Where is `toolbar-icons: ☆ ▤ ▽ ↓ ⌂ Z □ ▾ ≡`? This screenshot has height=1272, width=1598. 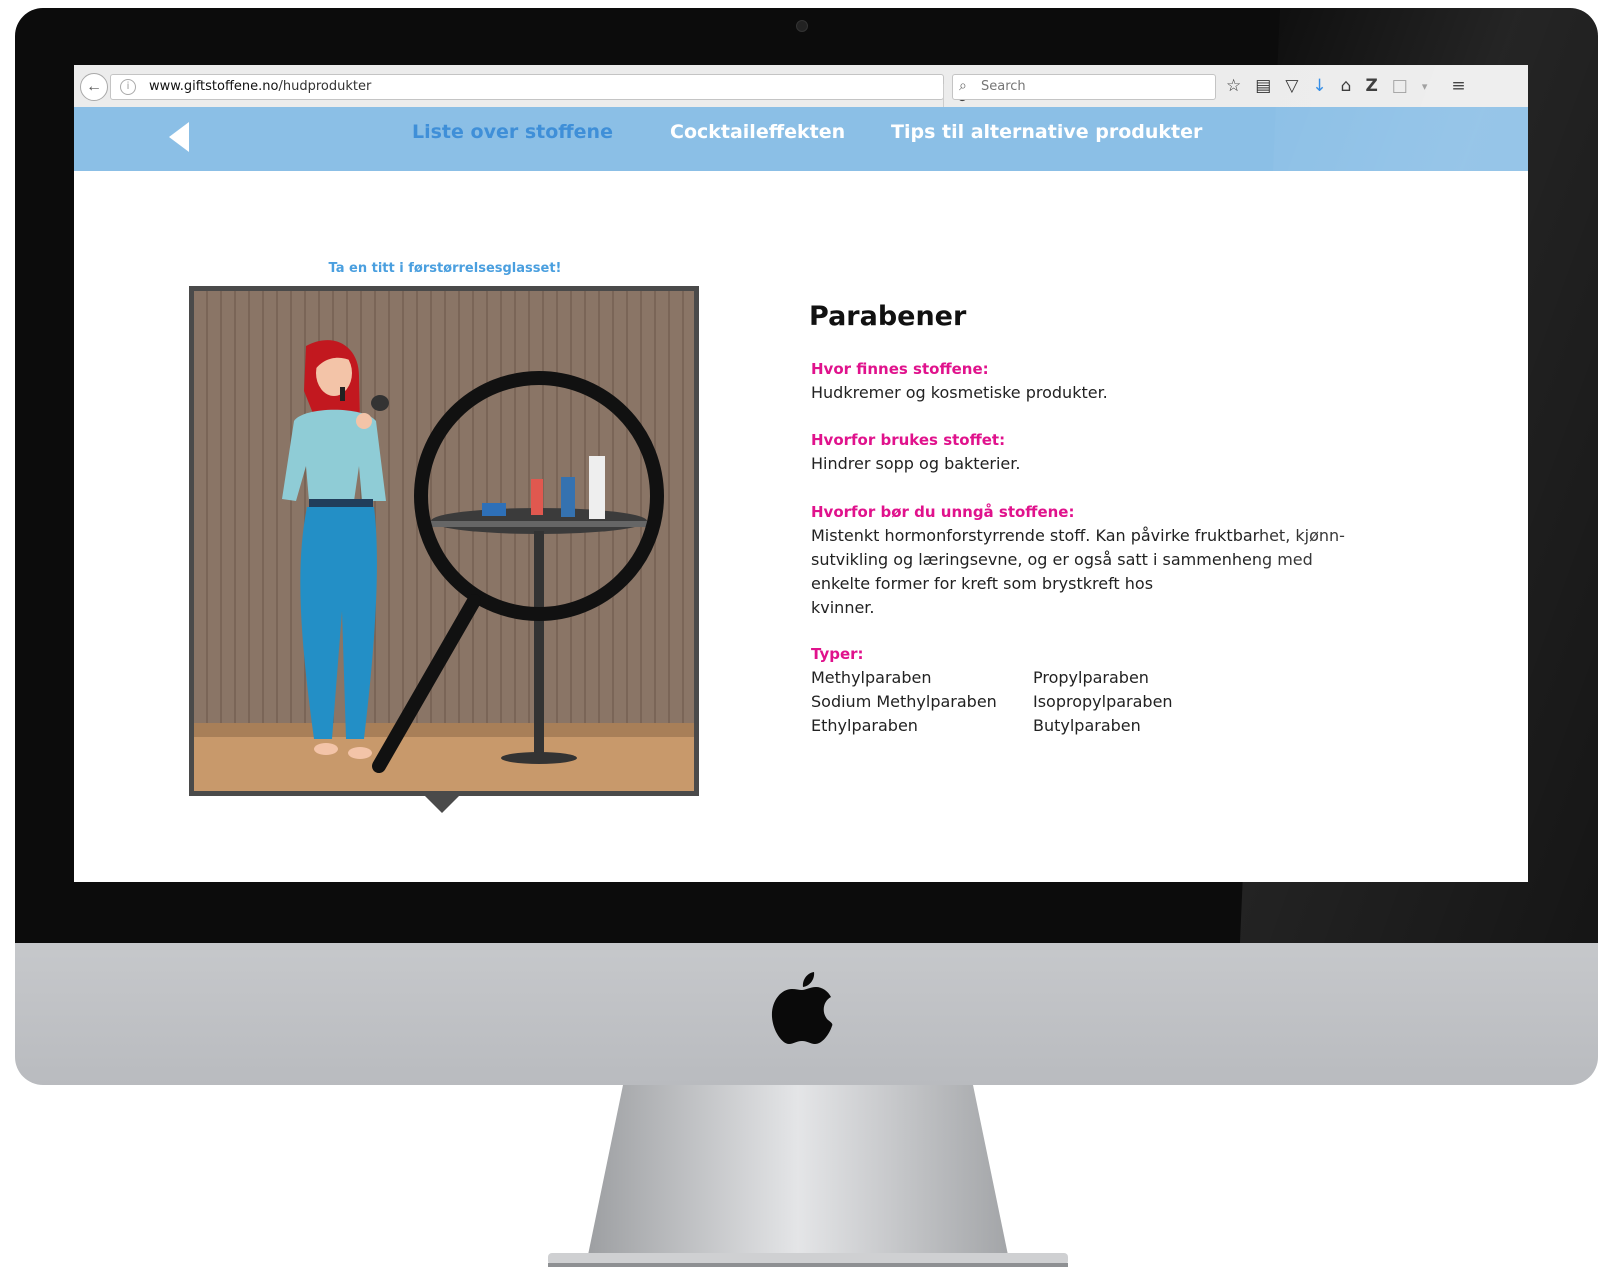 toolbar-icons: ☆ ▤ ▽ ↓ ⌂ Z □ ▾ ≡ is located at coordinates (1346, 86).